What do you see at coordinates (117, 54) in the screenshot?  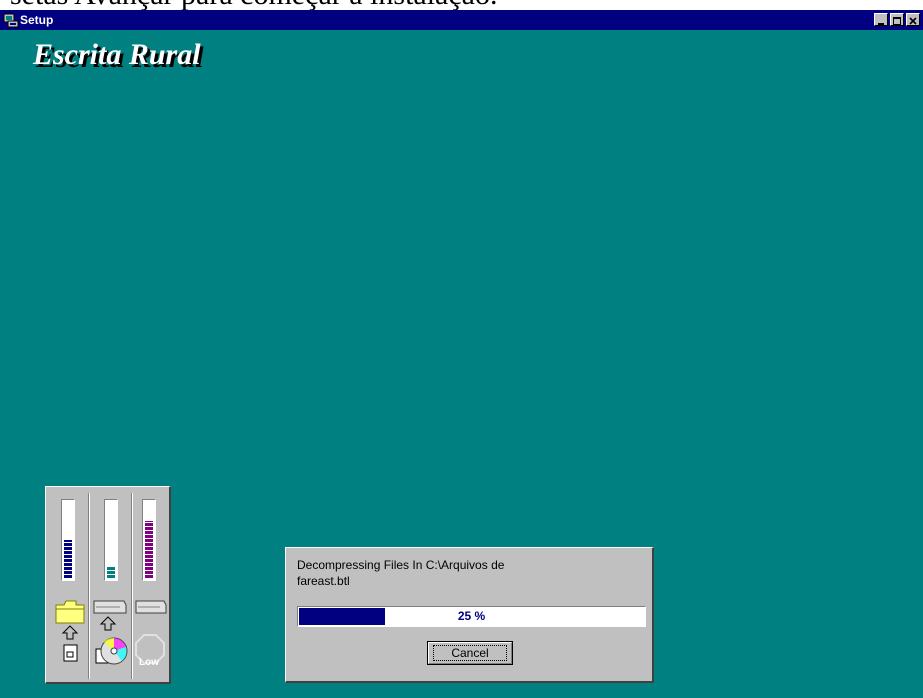 I see `product-title: Escrita Rural` at bounding box center [117, 54].